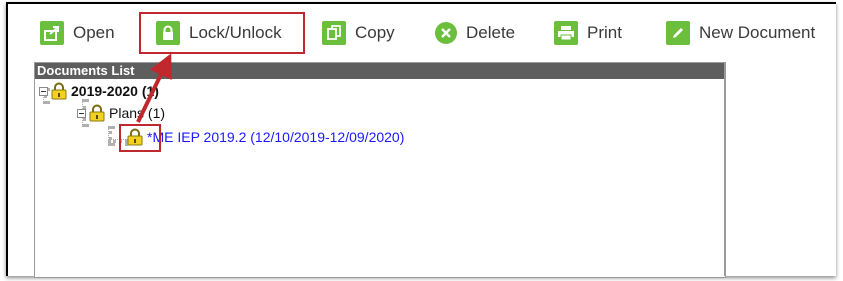 The width and height of the screenshot is (843, 281). Describe the element at coordinates (491, 32) in the screenshot. I see `delete-label: Delete` at that location.